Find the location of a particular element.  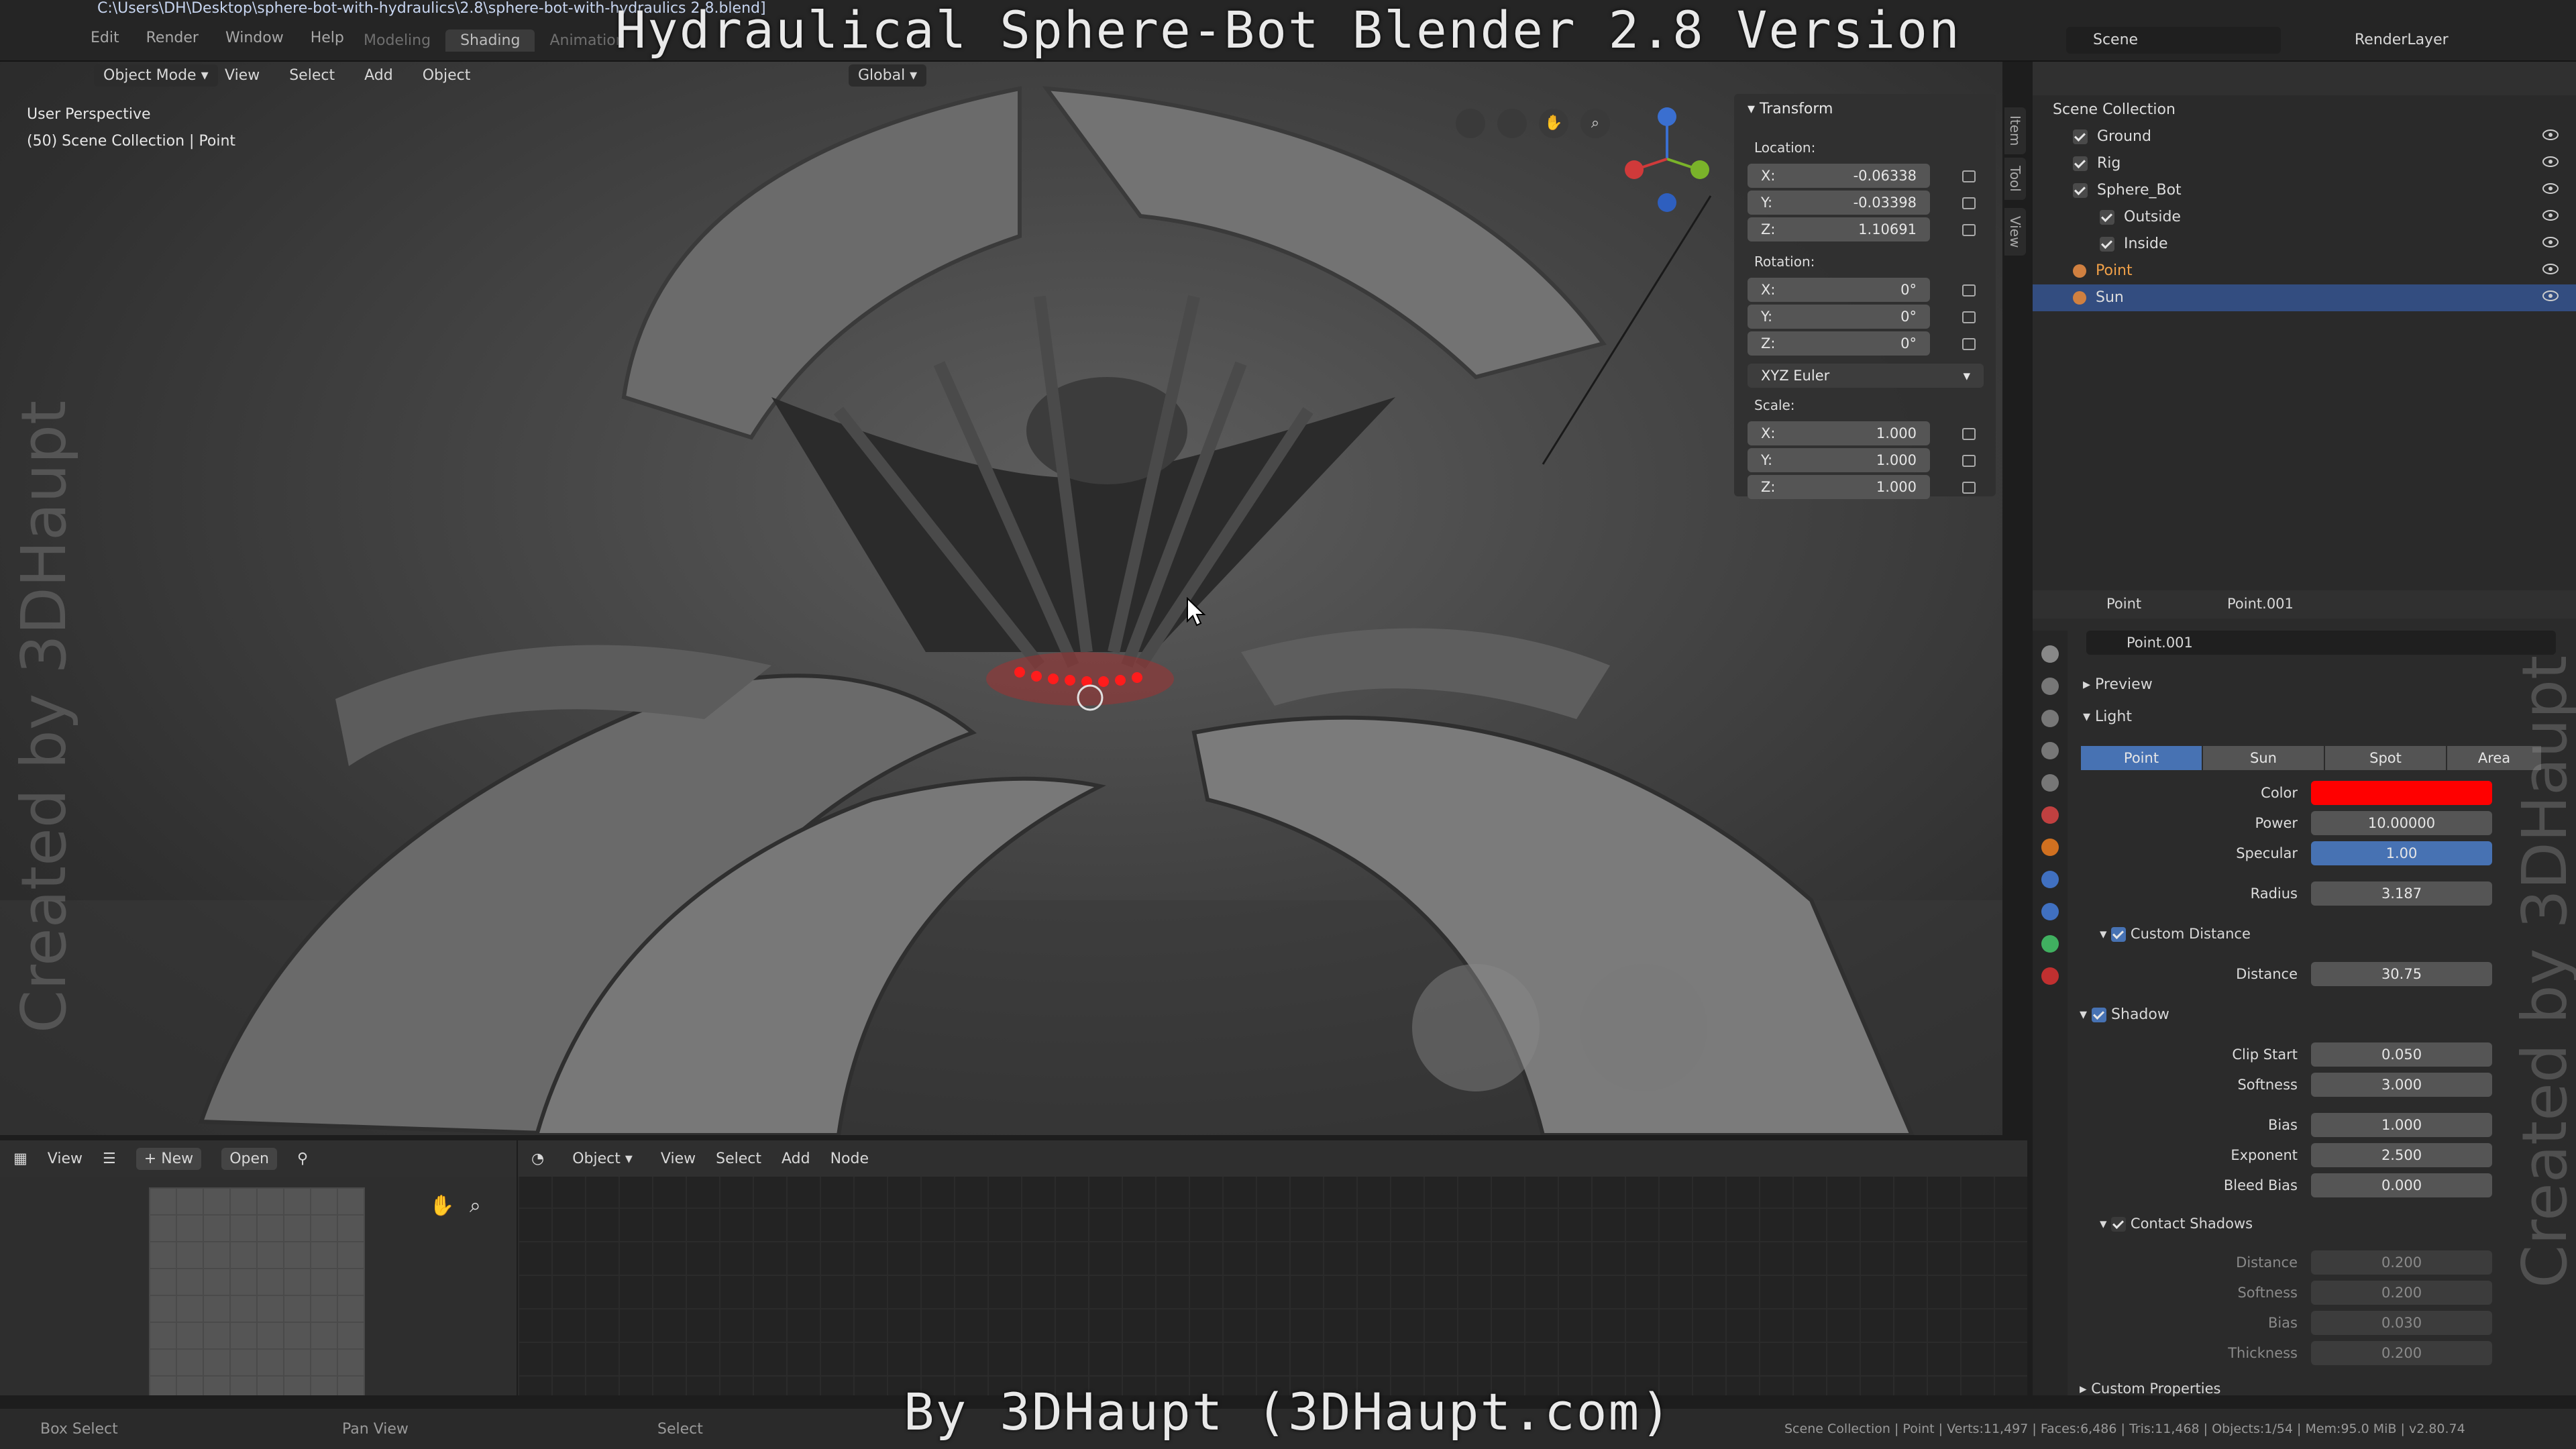

scene-icon is located at coordinates (2050, 783).